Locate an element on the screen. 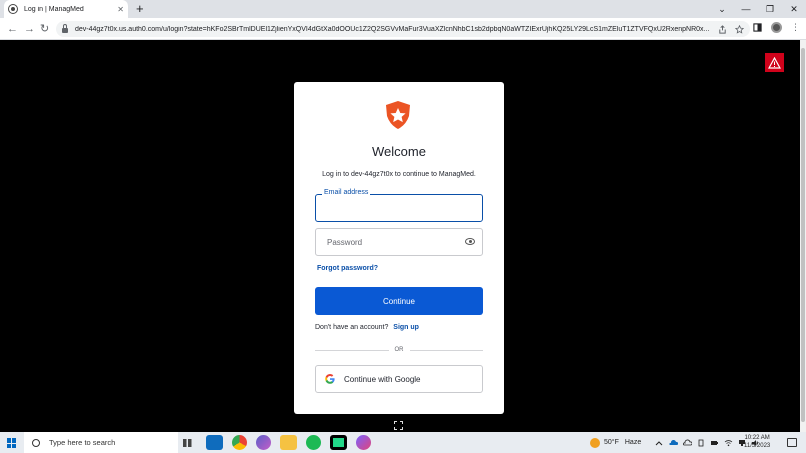 The width and height of the screenshot is (806, 453). google-button-label: Continue with Google is located at coordinates (382, 379).